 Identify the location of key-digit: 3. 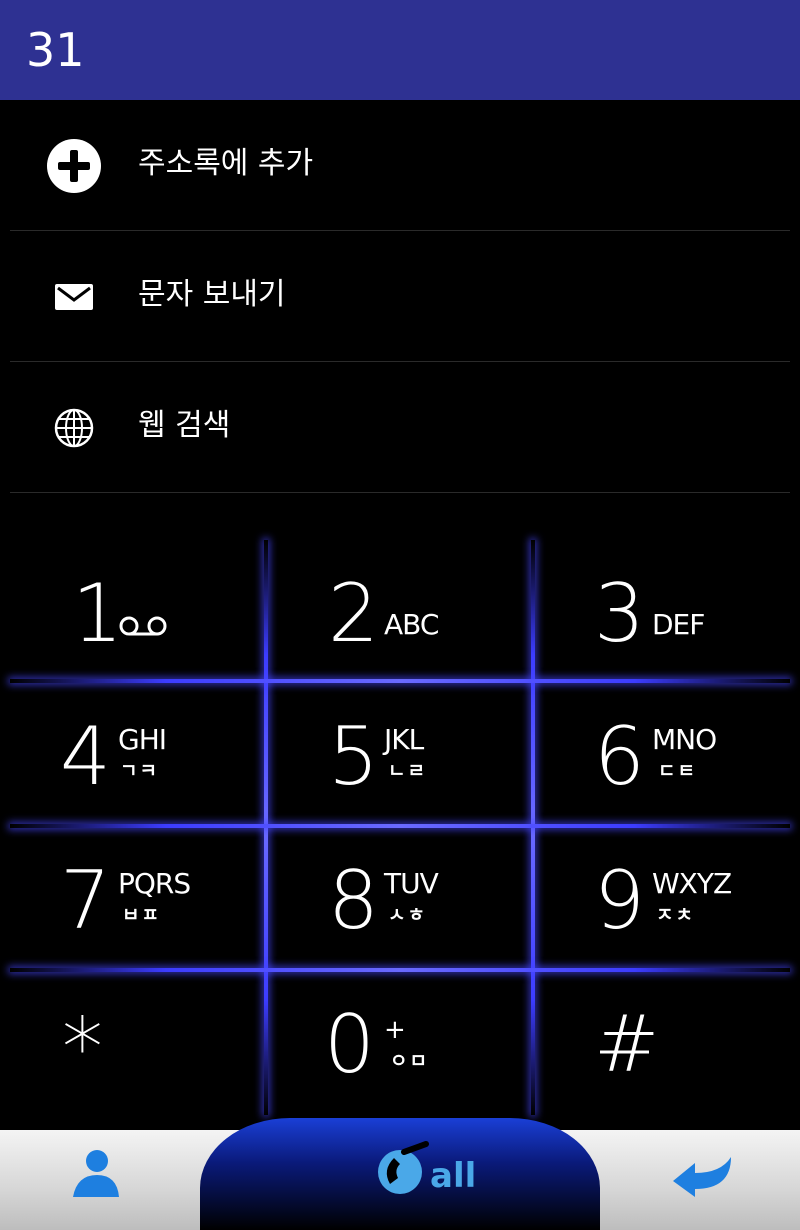
(619, 613).